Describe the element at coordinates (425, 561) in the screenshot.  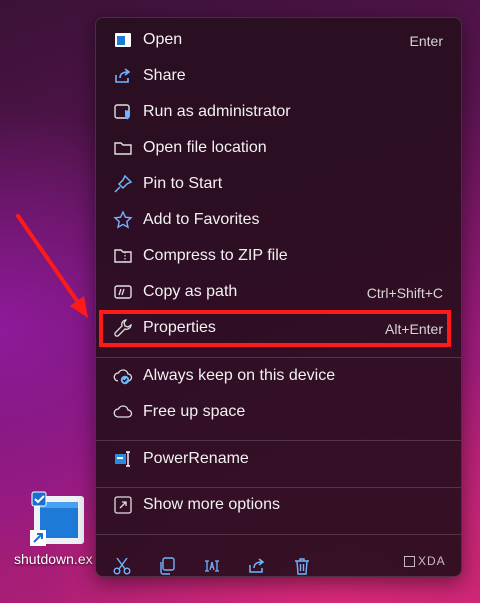
I see `xda-watermark: XDA` at that location.